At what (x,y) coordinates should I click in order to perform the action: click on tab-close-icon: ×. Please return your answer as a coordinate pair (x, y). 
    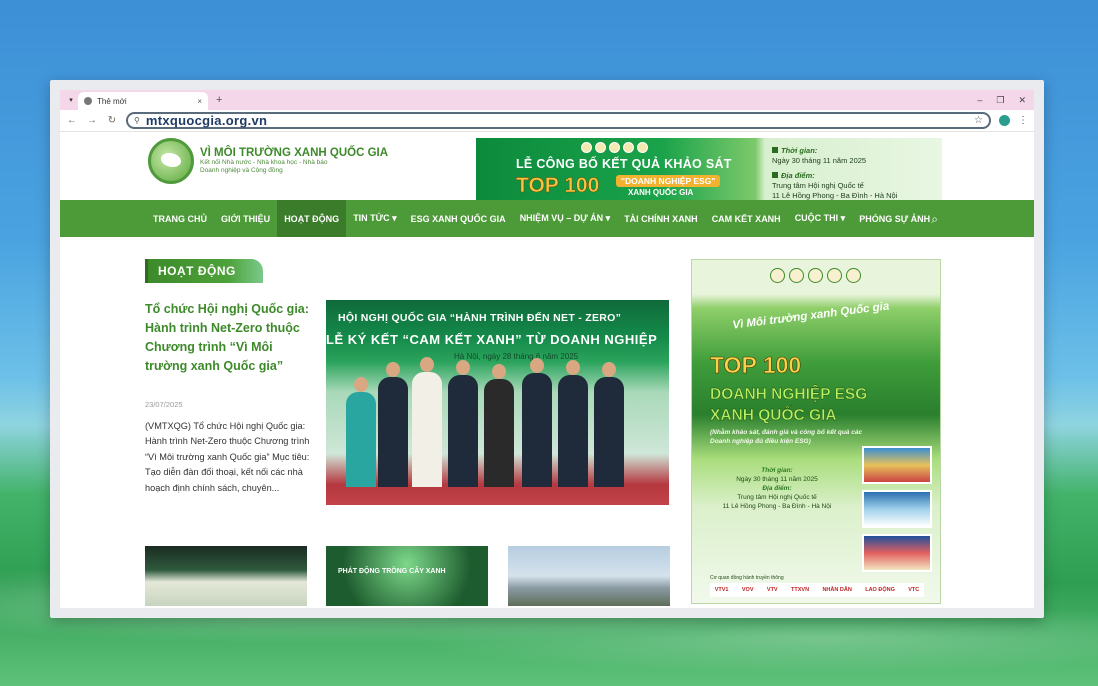
    Looking at the image, I should click on (199, 101).